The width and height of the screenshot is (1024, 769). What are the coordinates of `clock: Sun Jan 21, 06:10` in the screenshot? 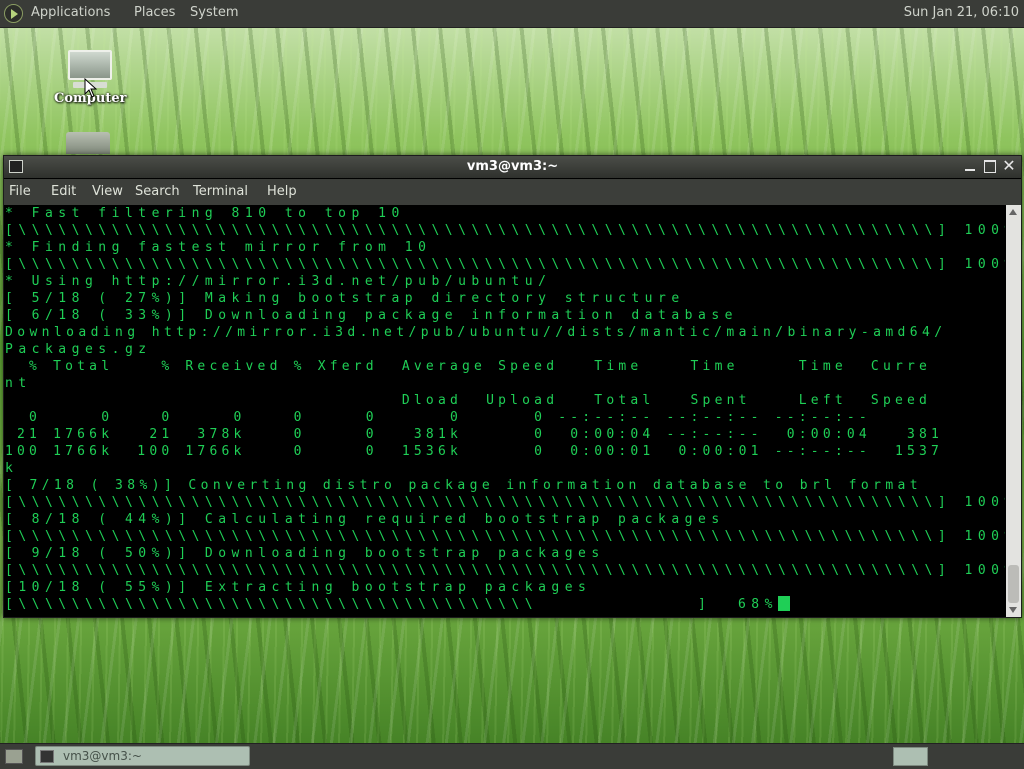 It's located at (961, 12).